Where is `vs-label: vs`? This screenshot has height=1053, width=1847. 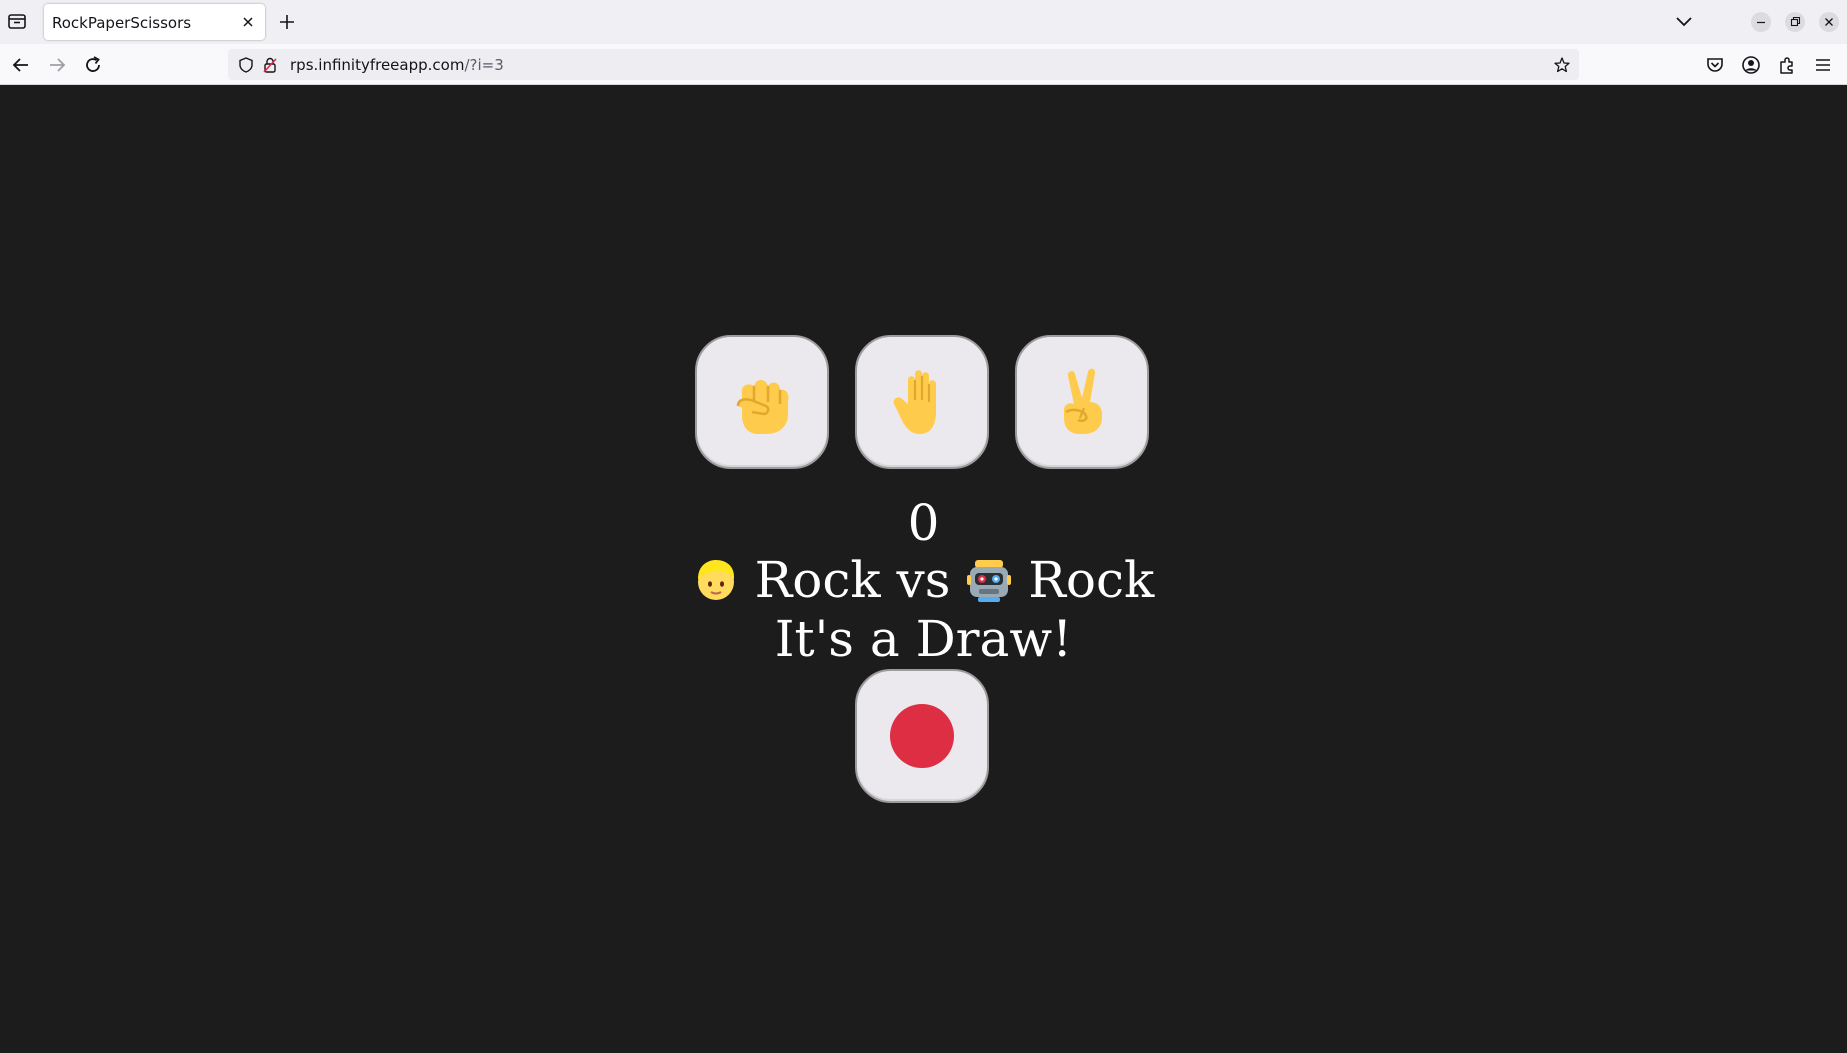 vs-label: vs is located at coordinates (923, 580).